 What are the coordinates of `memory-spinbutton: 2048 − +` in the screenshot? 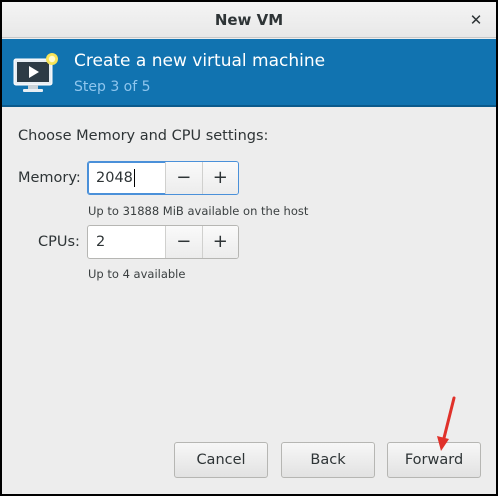 It's located at (163, 178).